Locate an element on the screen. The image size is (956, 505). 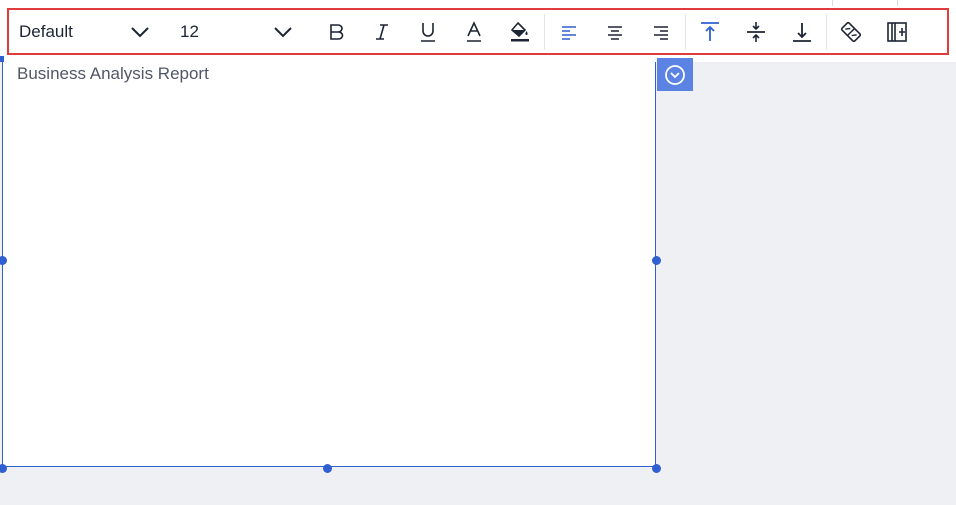
font-color-button is located at coordinates (474, 31).